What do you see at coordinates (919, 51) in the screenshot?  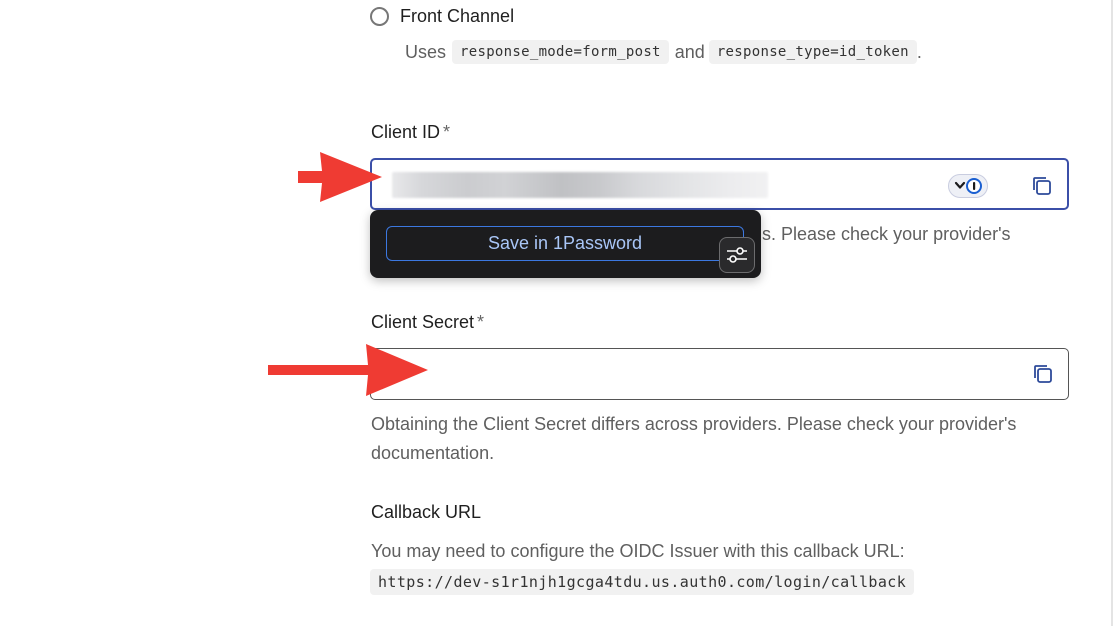 I see `desc-suffix: .` at bounding box center [919, 51].